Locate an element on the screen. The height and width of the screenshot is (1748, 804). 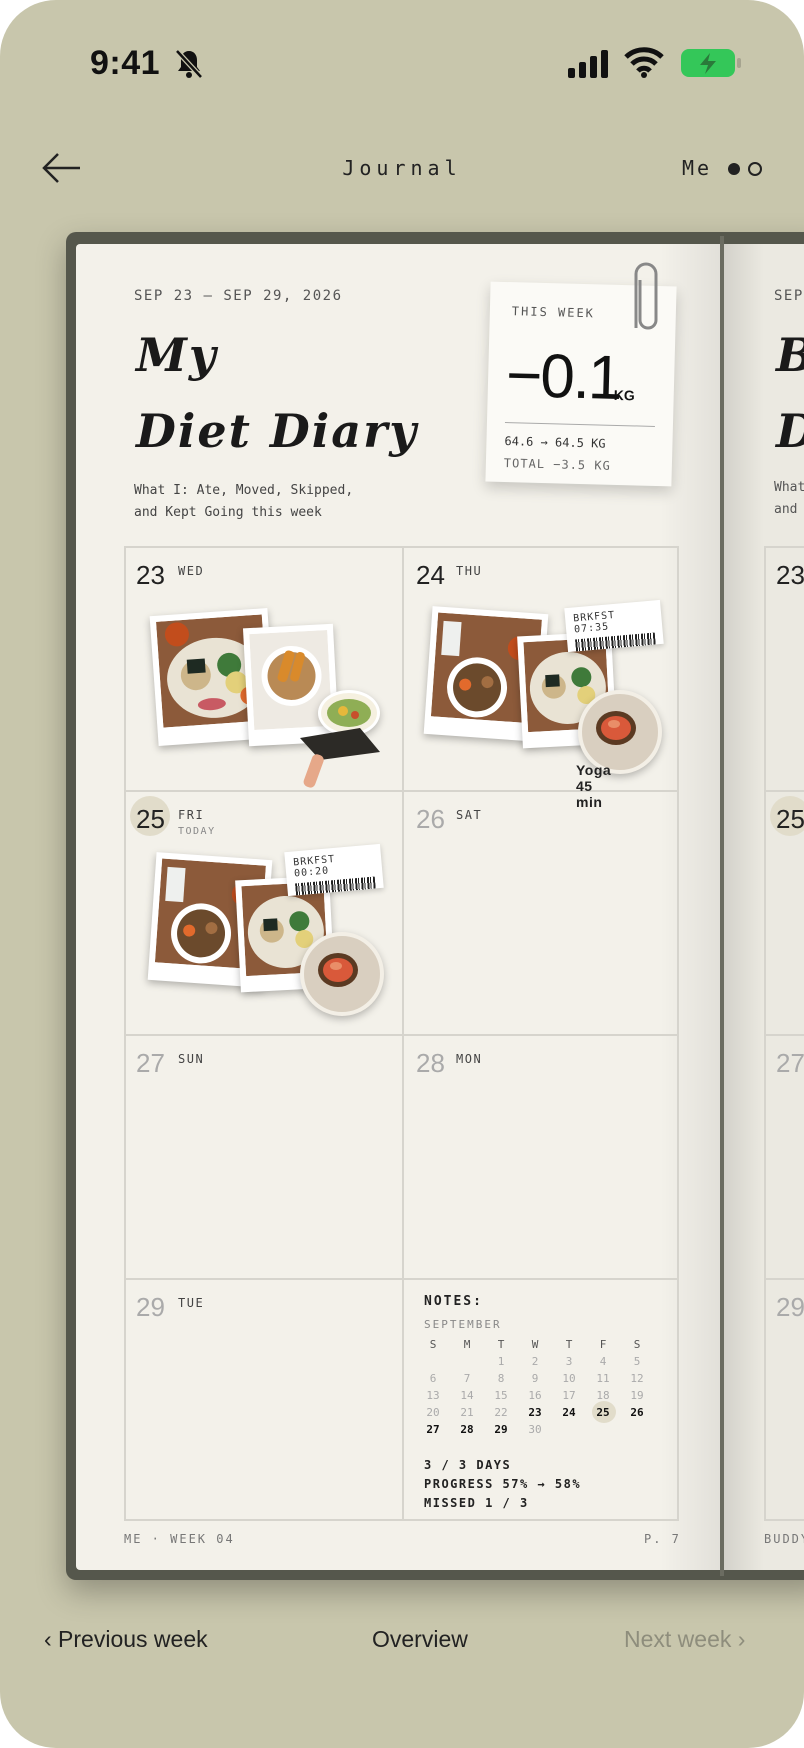
calendar-week-row: 13 14 15 16 17 18 19 is located at coordinates (536, 1395).